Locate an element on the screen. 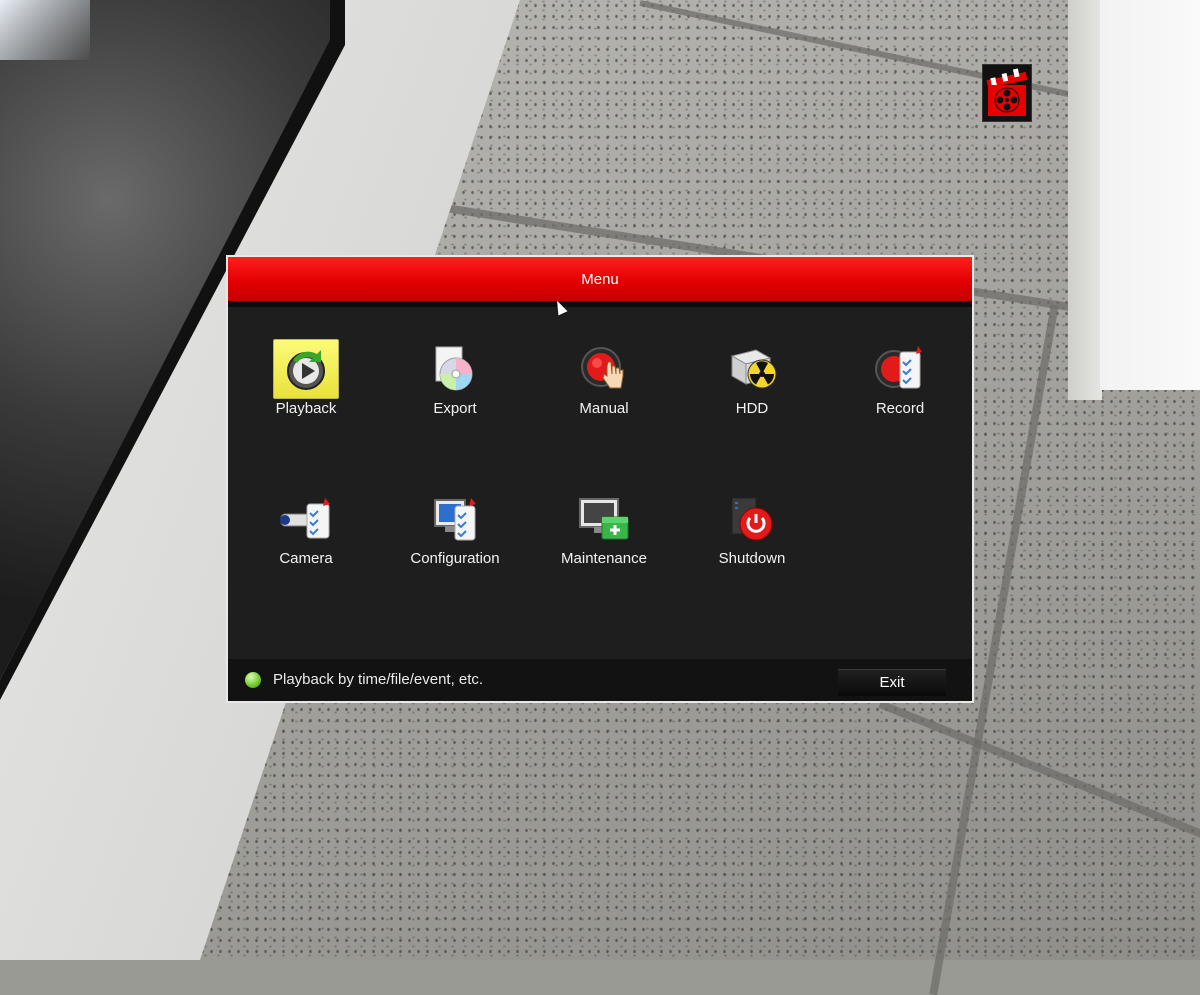 Image resolution: width=1200 pixels, height=995 pixels. menu-item-playback: Playback is located at coordinates (306, 364).